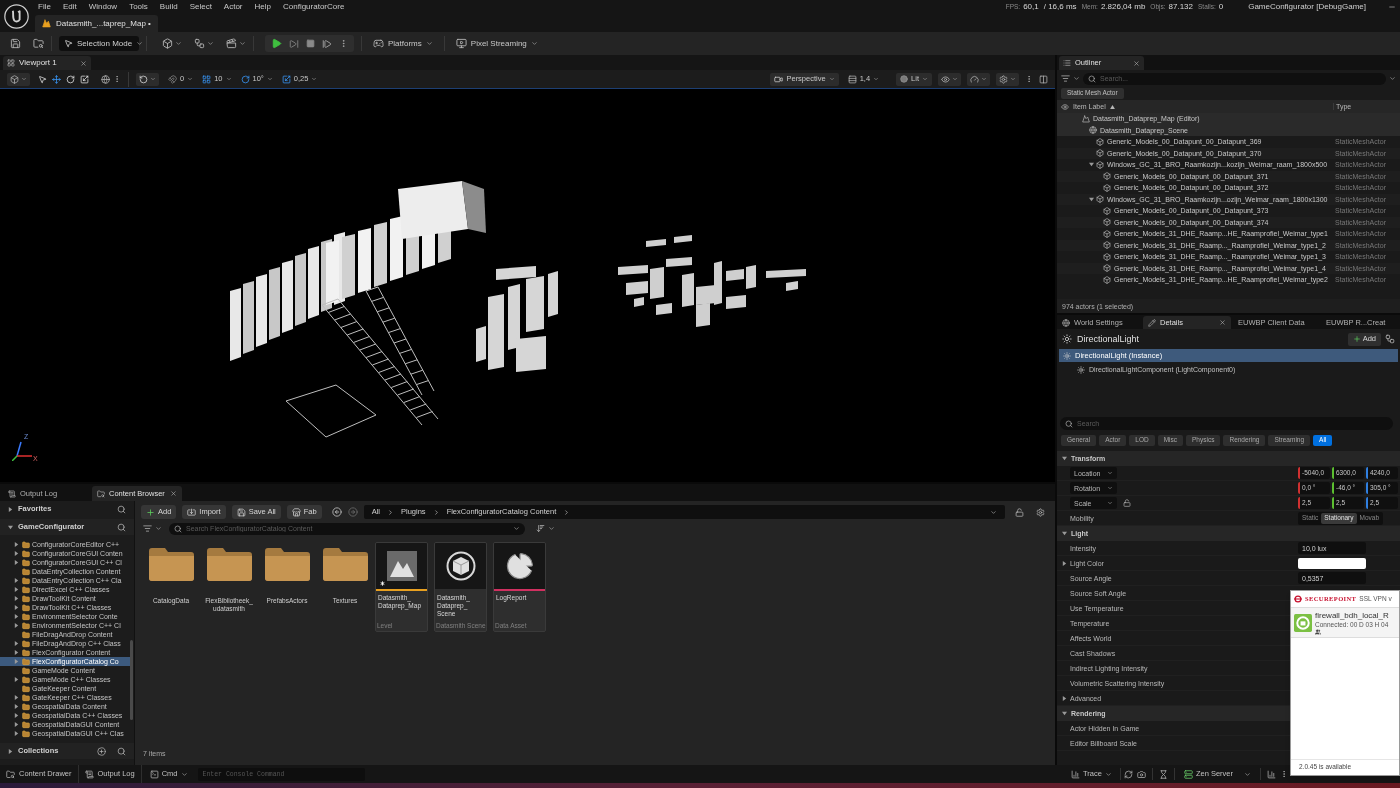 This screenshot has width=1400, height=788. Describe the element at coordinates (101, 751) in the screenshot. I see `add-circle-icon` at that location.